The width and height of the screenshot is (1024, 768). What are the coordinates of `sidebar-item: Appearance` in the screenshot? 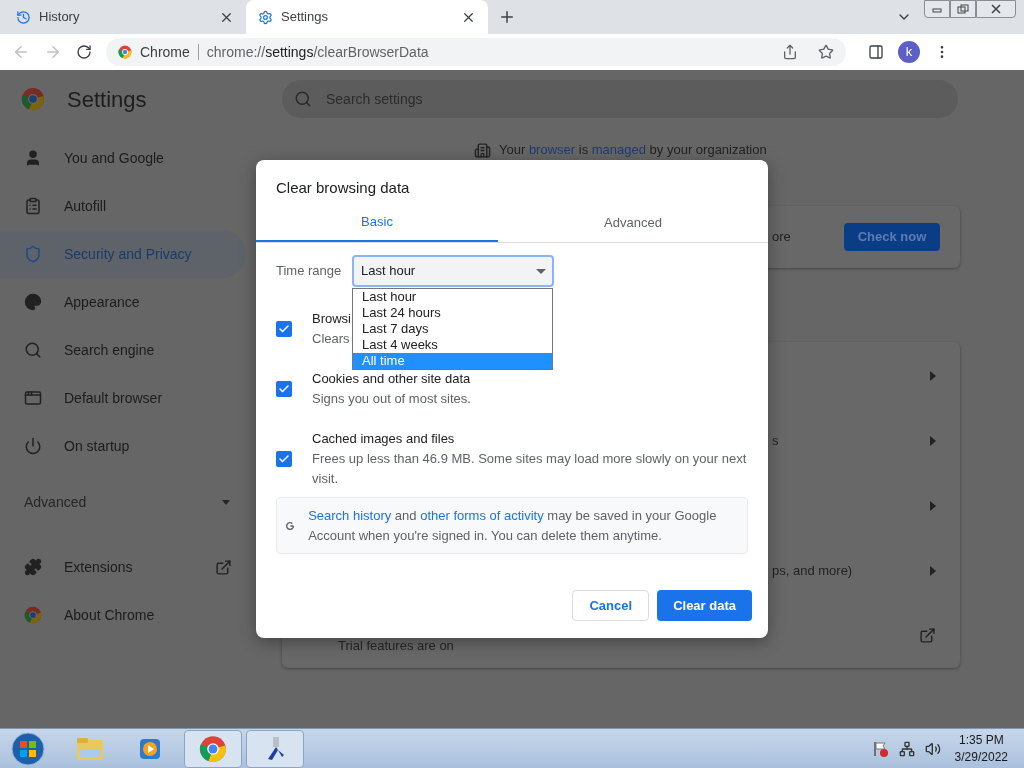 It's located at (123, 302).